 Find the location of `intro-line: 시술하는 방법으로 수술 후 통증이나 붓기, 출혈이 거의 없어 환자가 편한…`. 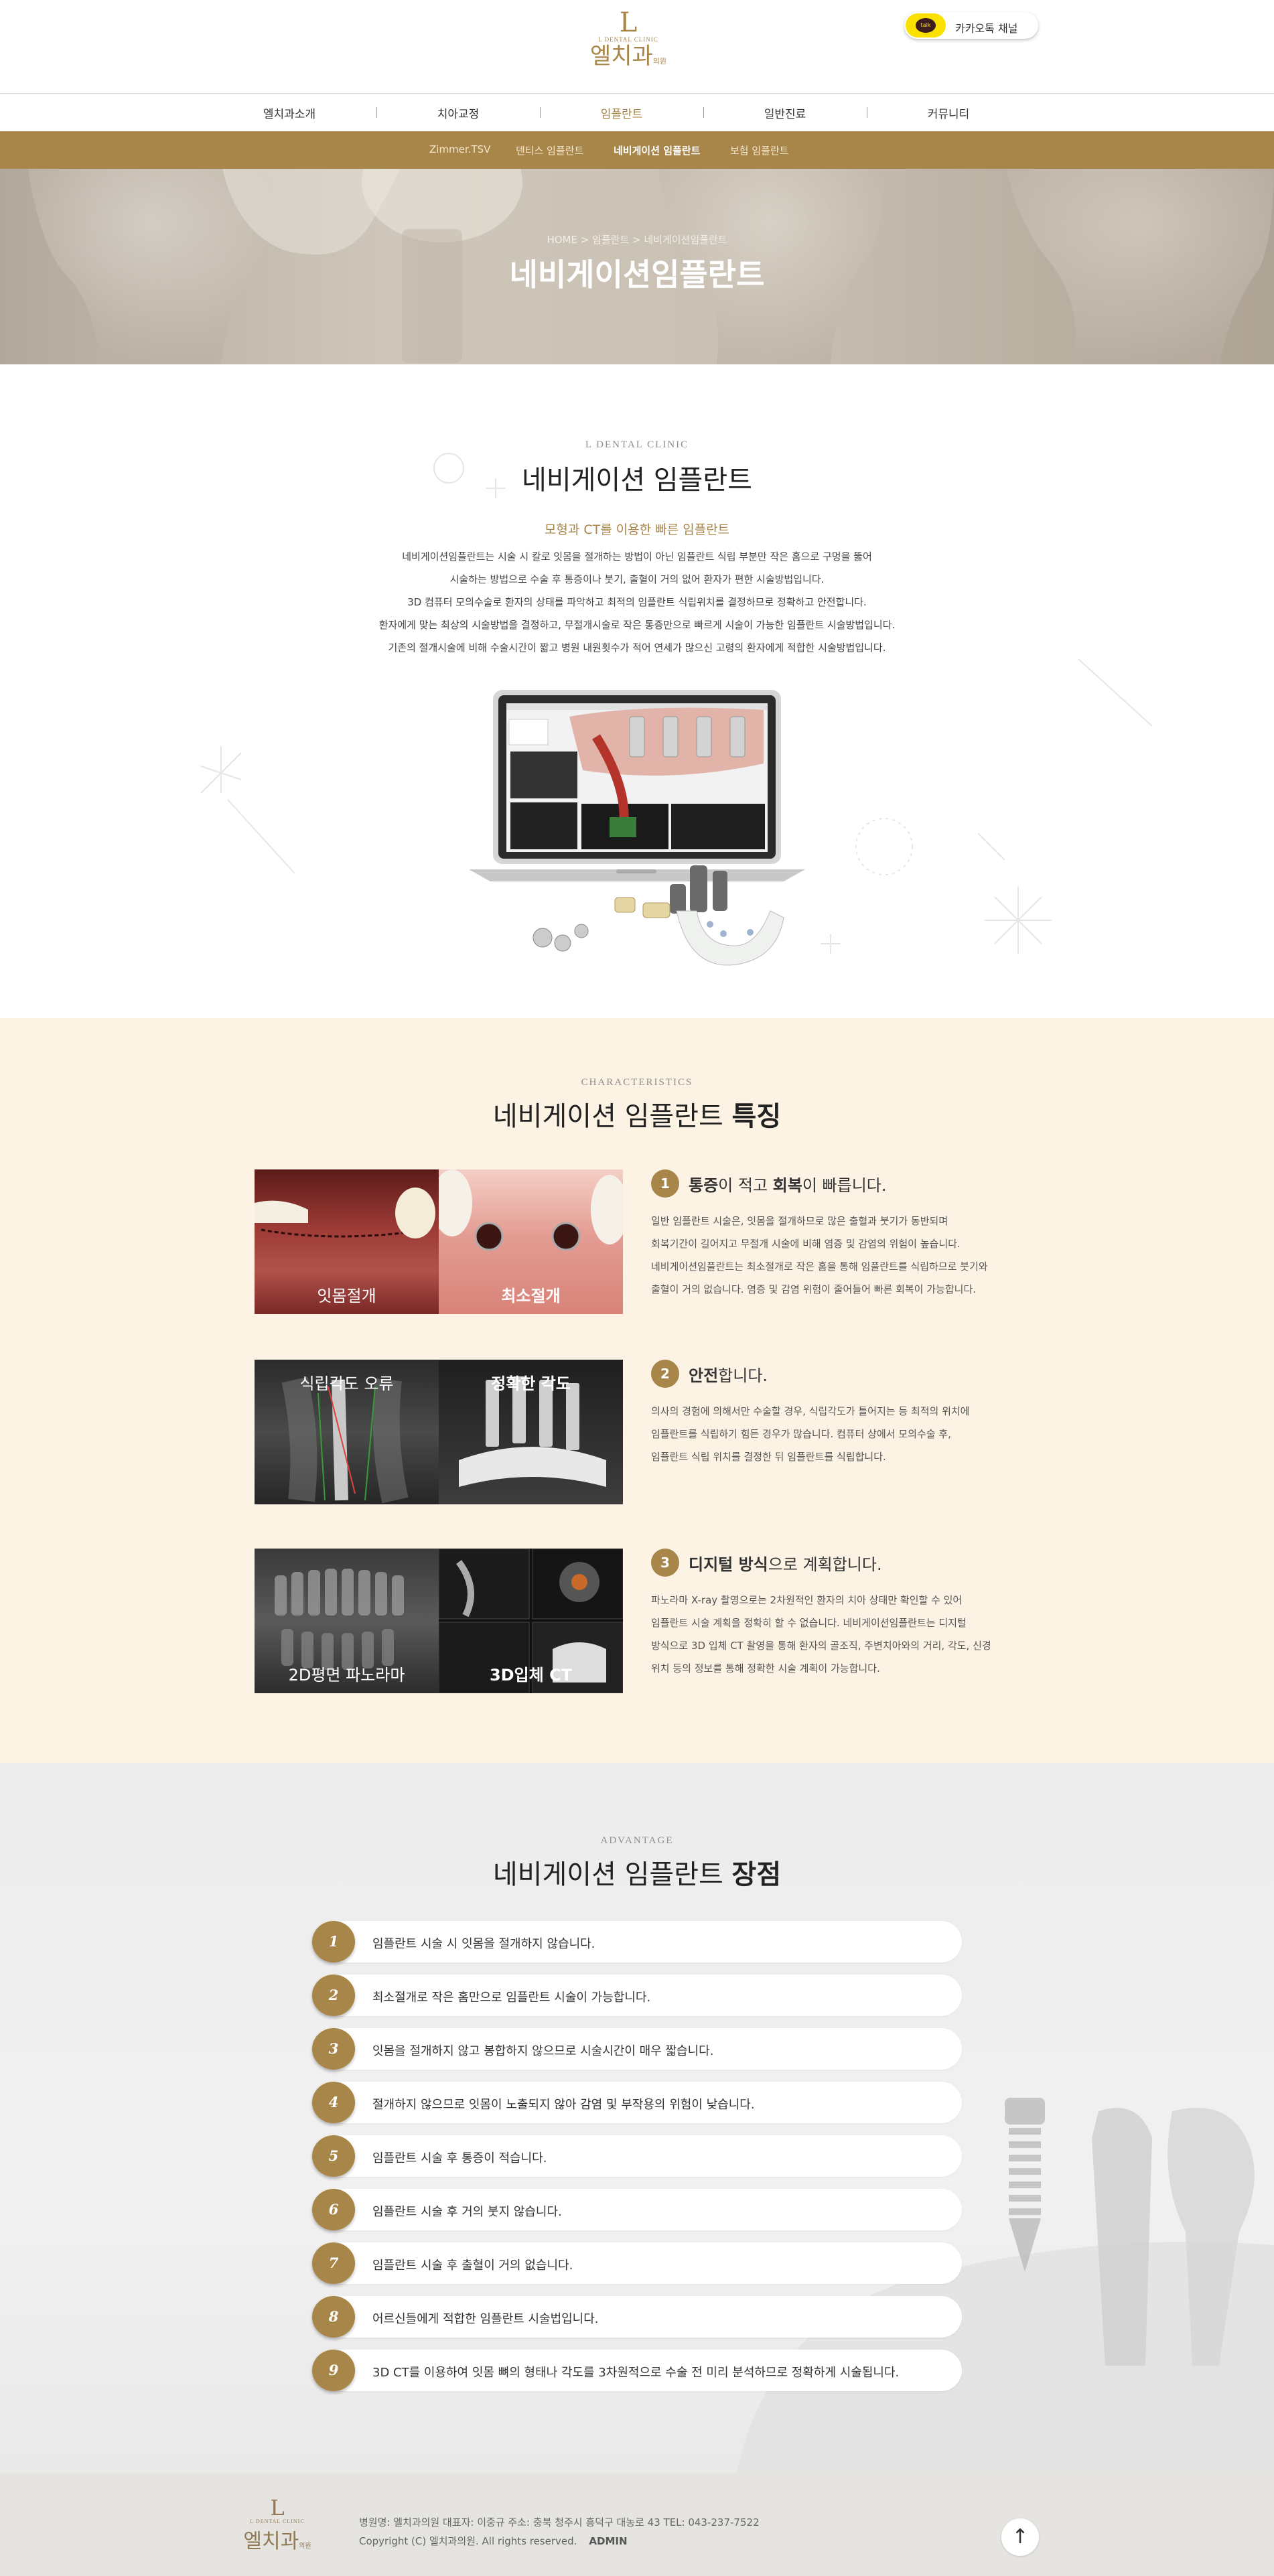

intro-line: 시술하는 방법으로 수술 후 통증이나 붓기, 출혈이 거의 없어 환자가 편한… is located at coordinates (637, 579).